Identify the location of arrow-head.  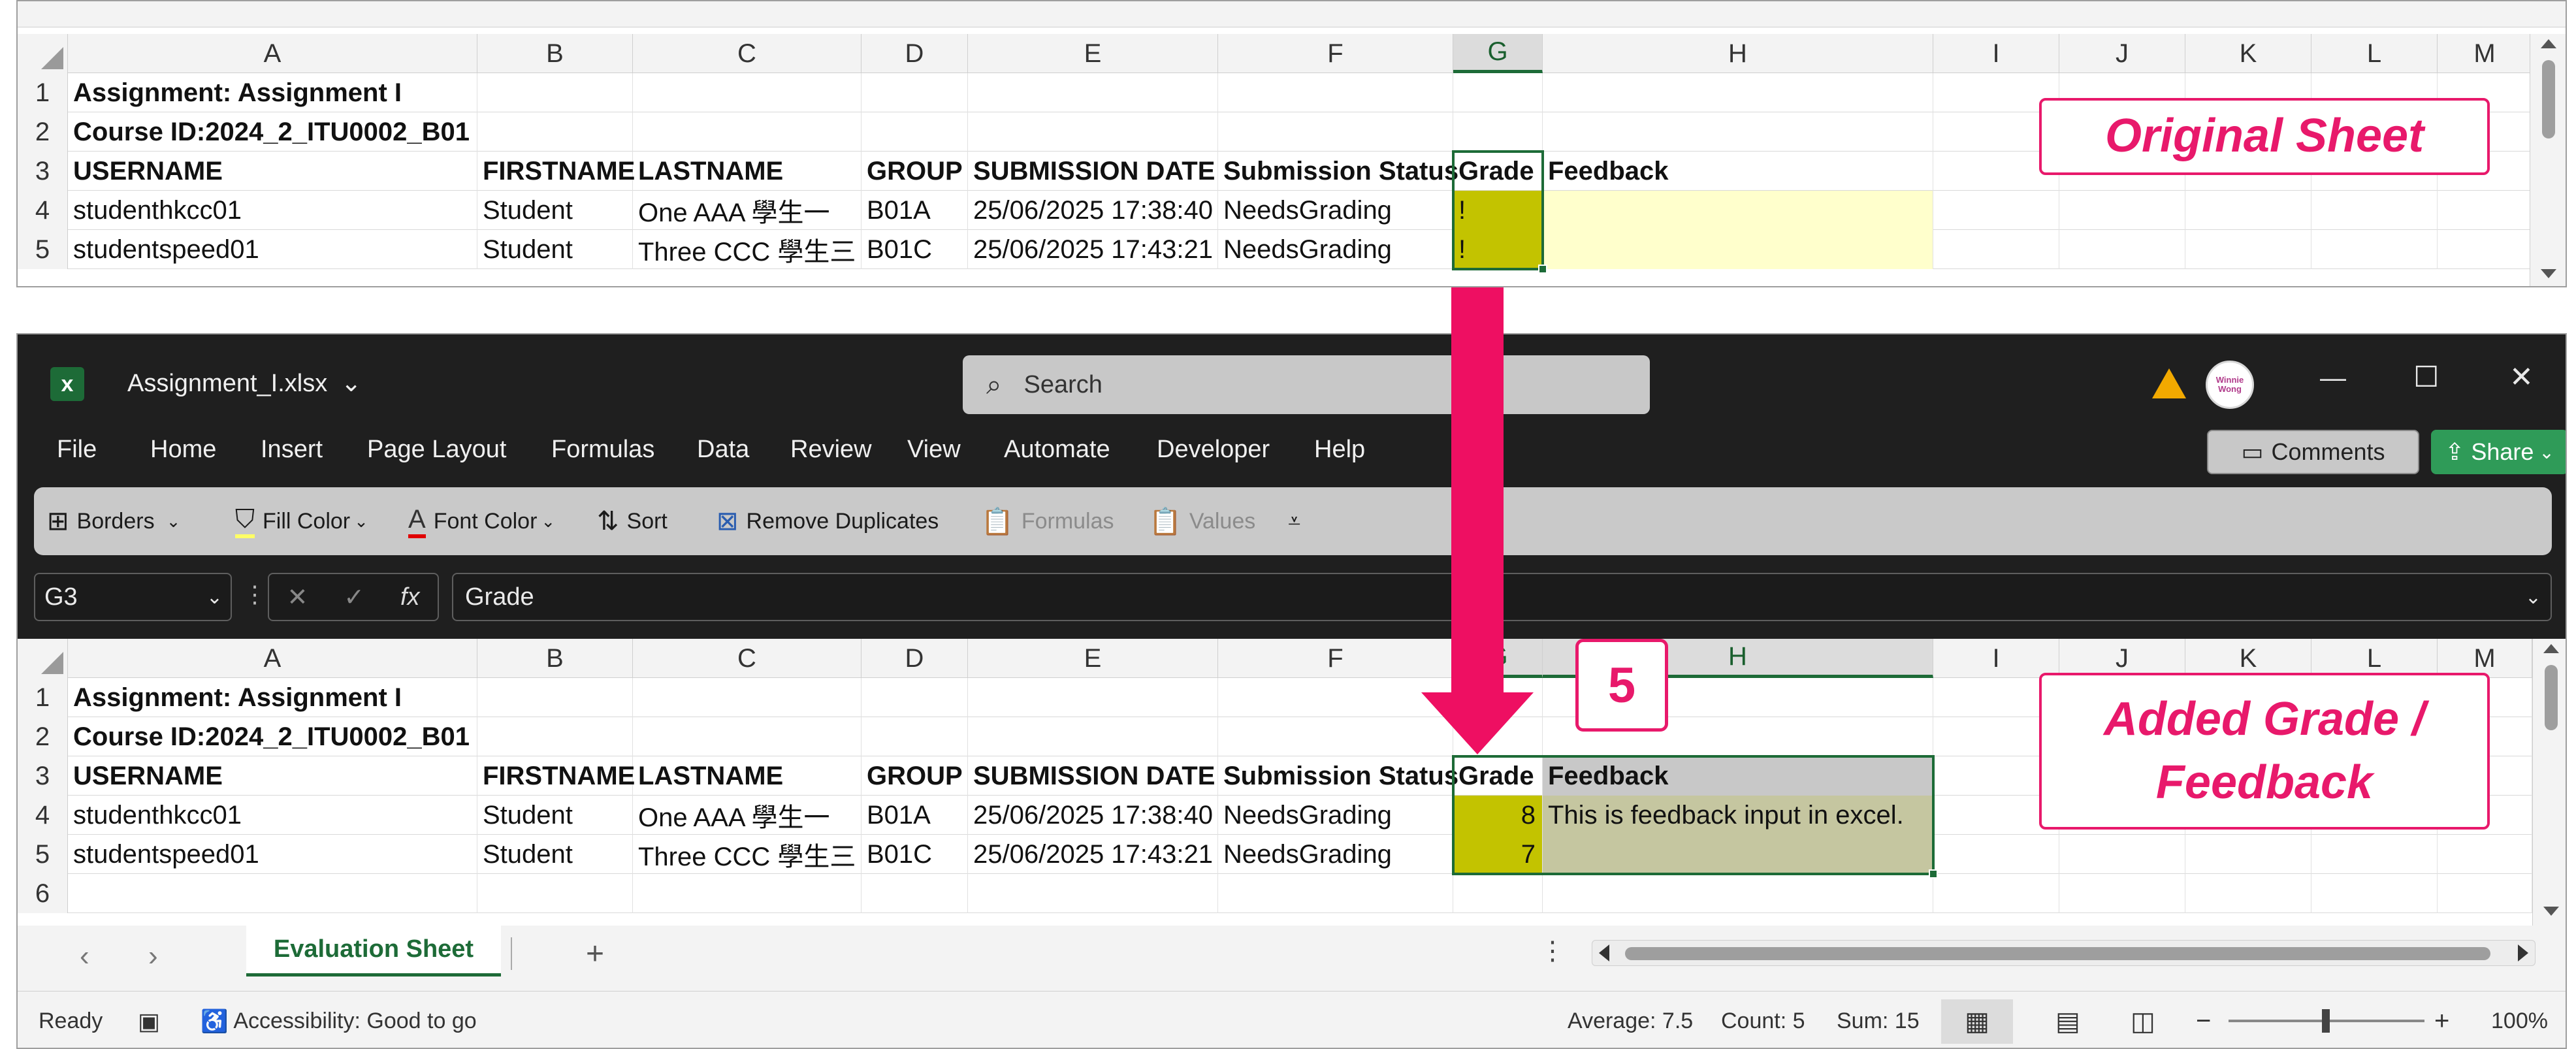
(1477, 723).